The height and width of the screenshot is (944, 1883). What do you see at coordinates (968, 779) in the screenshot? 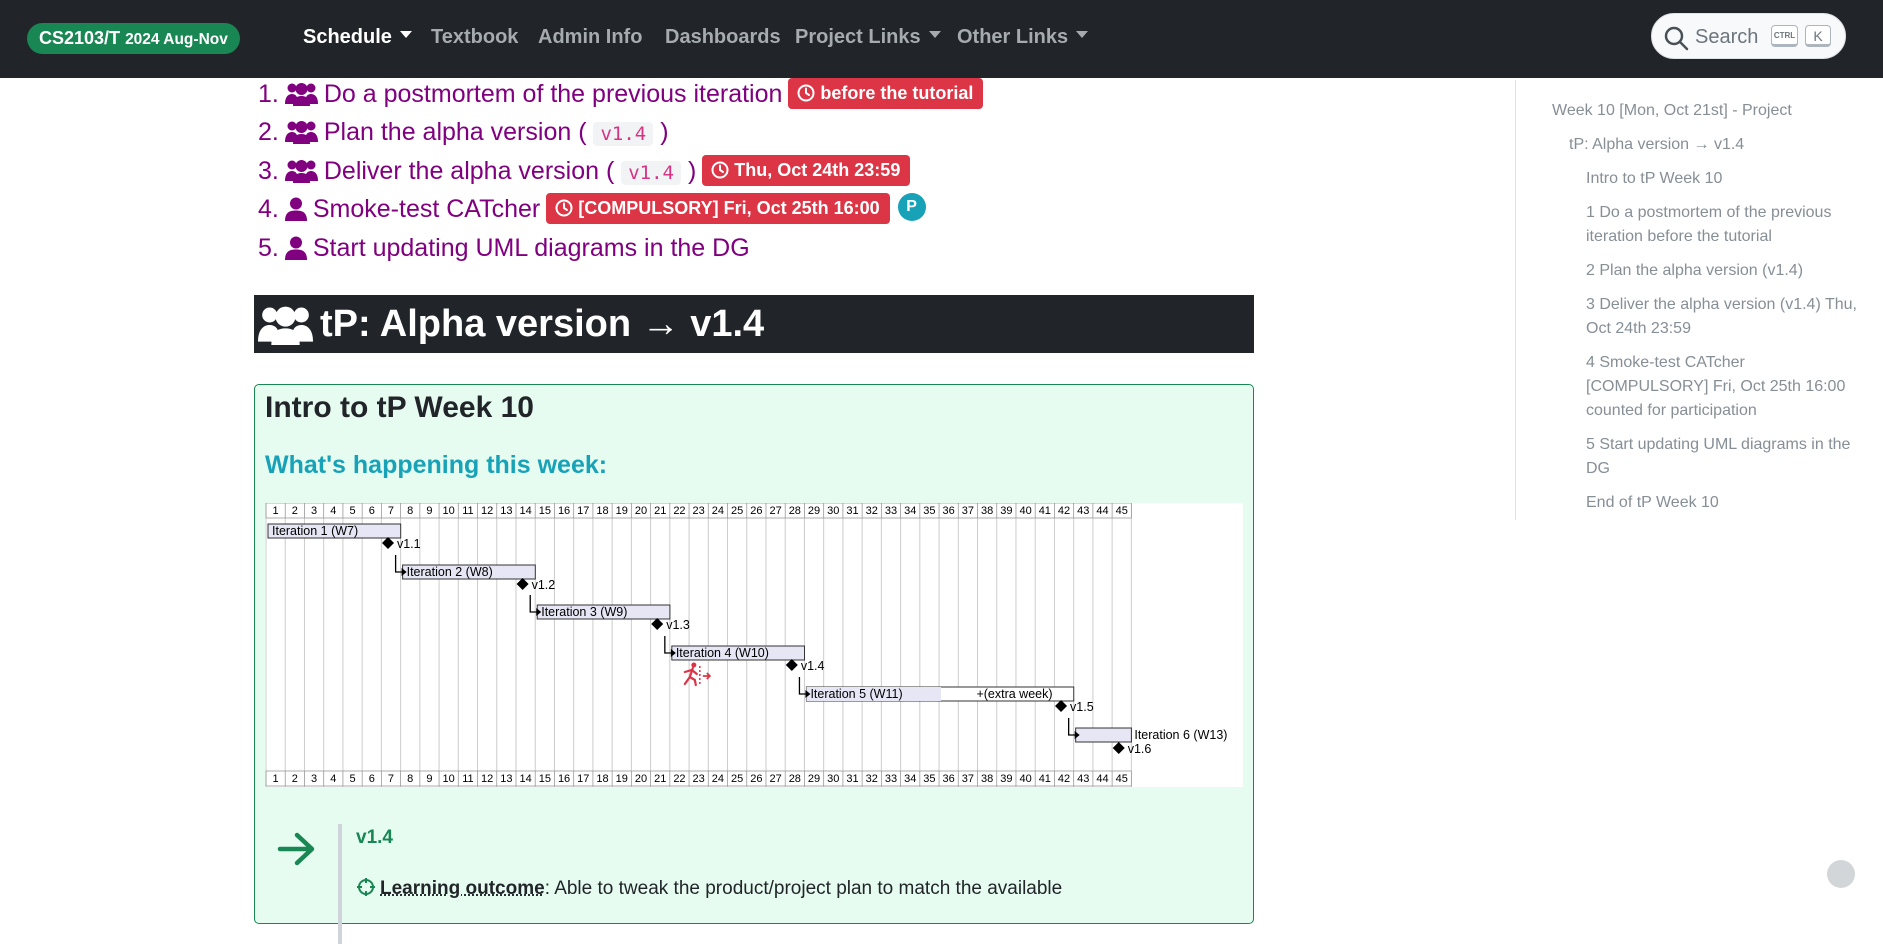
I see `week-tick-label: 37` at bounding box center [968, 779].